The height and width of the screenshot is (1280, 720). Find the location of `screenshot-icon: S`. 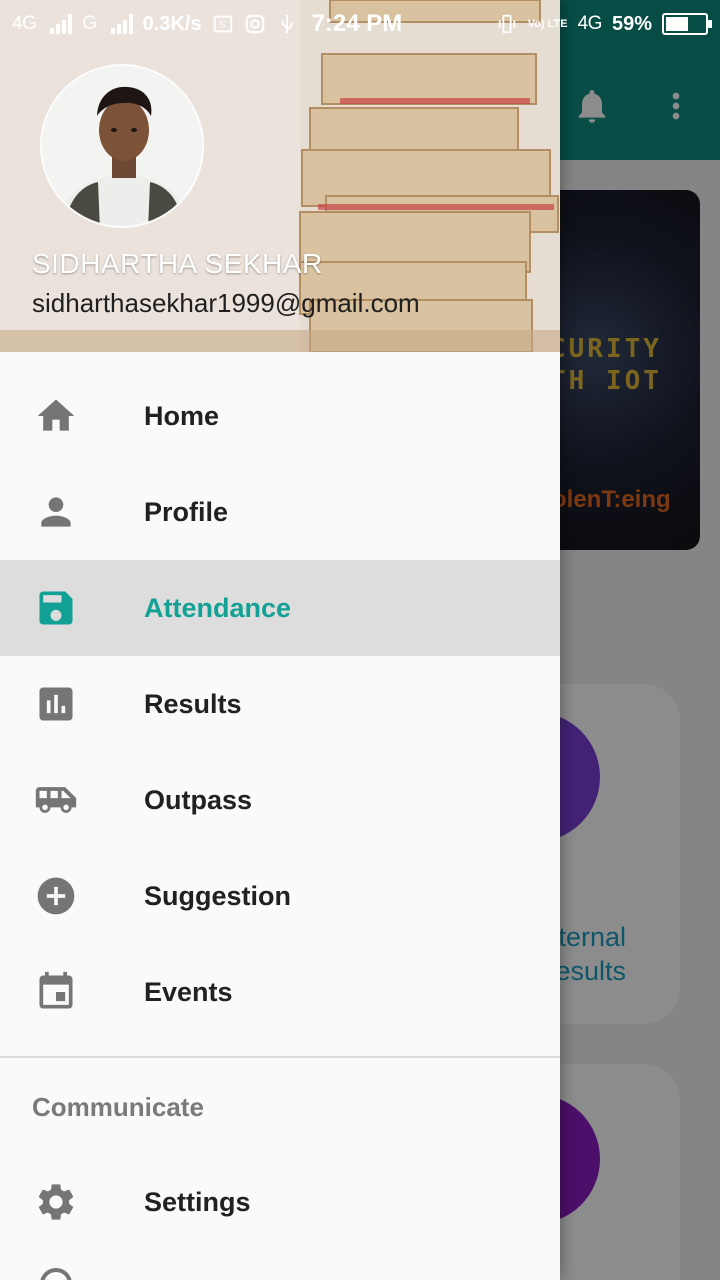

screenshot-icon: S is located at coordinates (222, 24).